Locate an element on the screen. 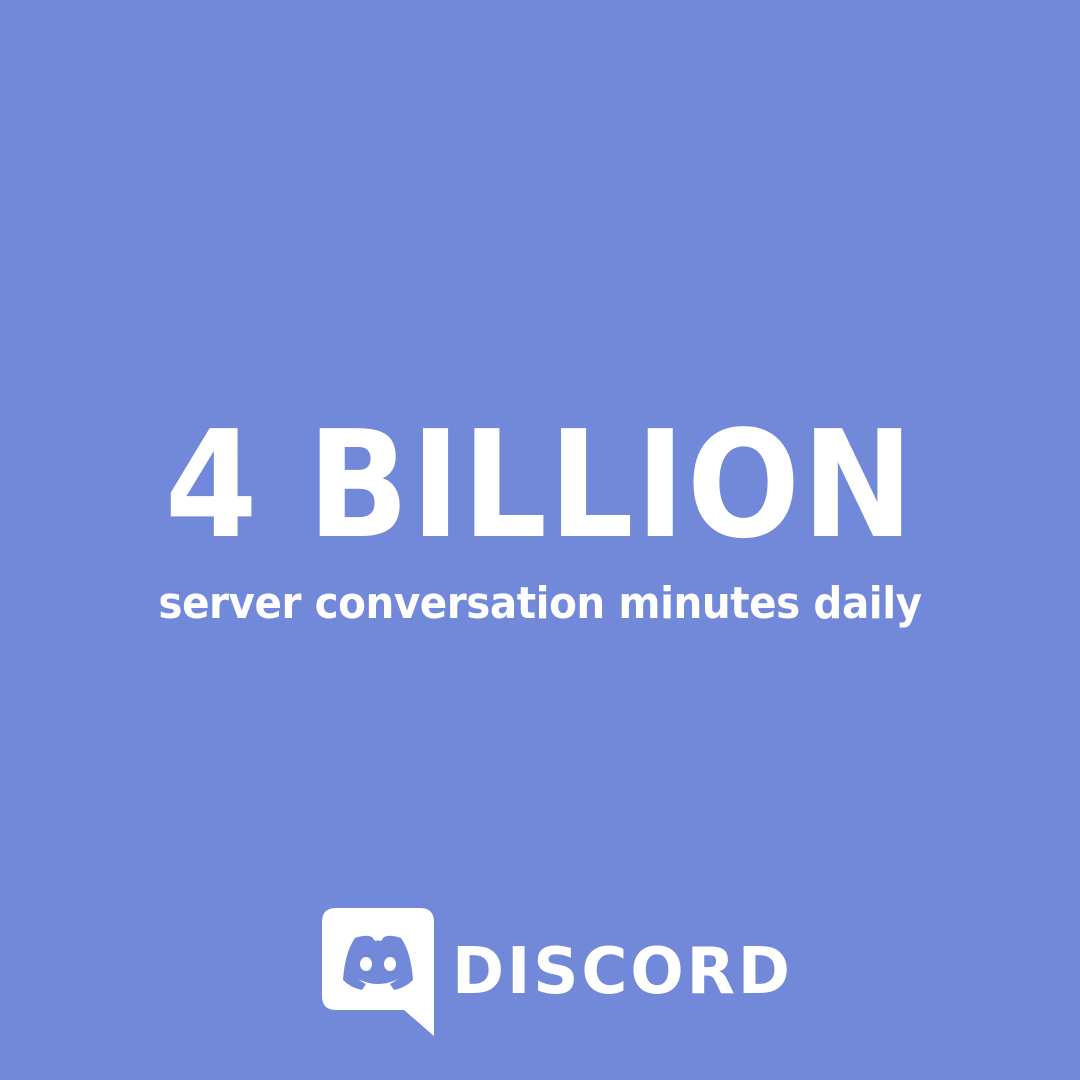 This screenshot has height=1080, width=1080. stat-caption: server conversation minutes daily is located at coordinates (540, 603).